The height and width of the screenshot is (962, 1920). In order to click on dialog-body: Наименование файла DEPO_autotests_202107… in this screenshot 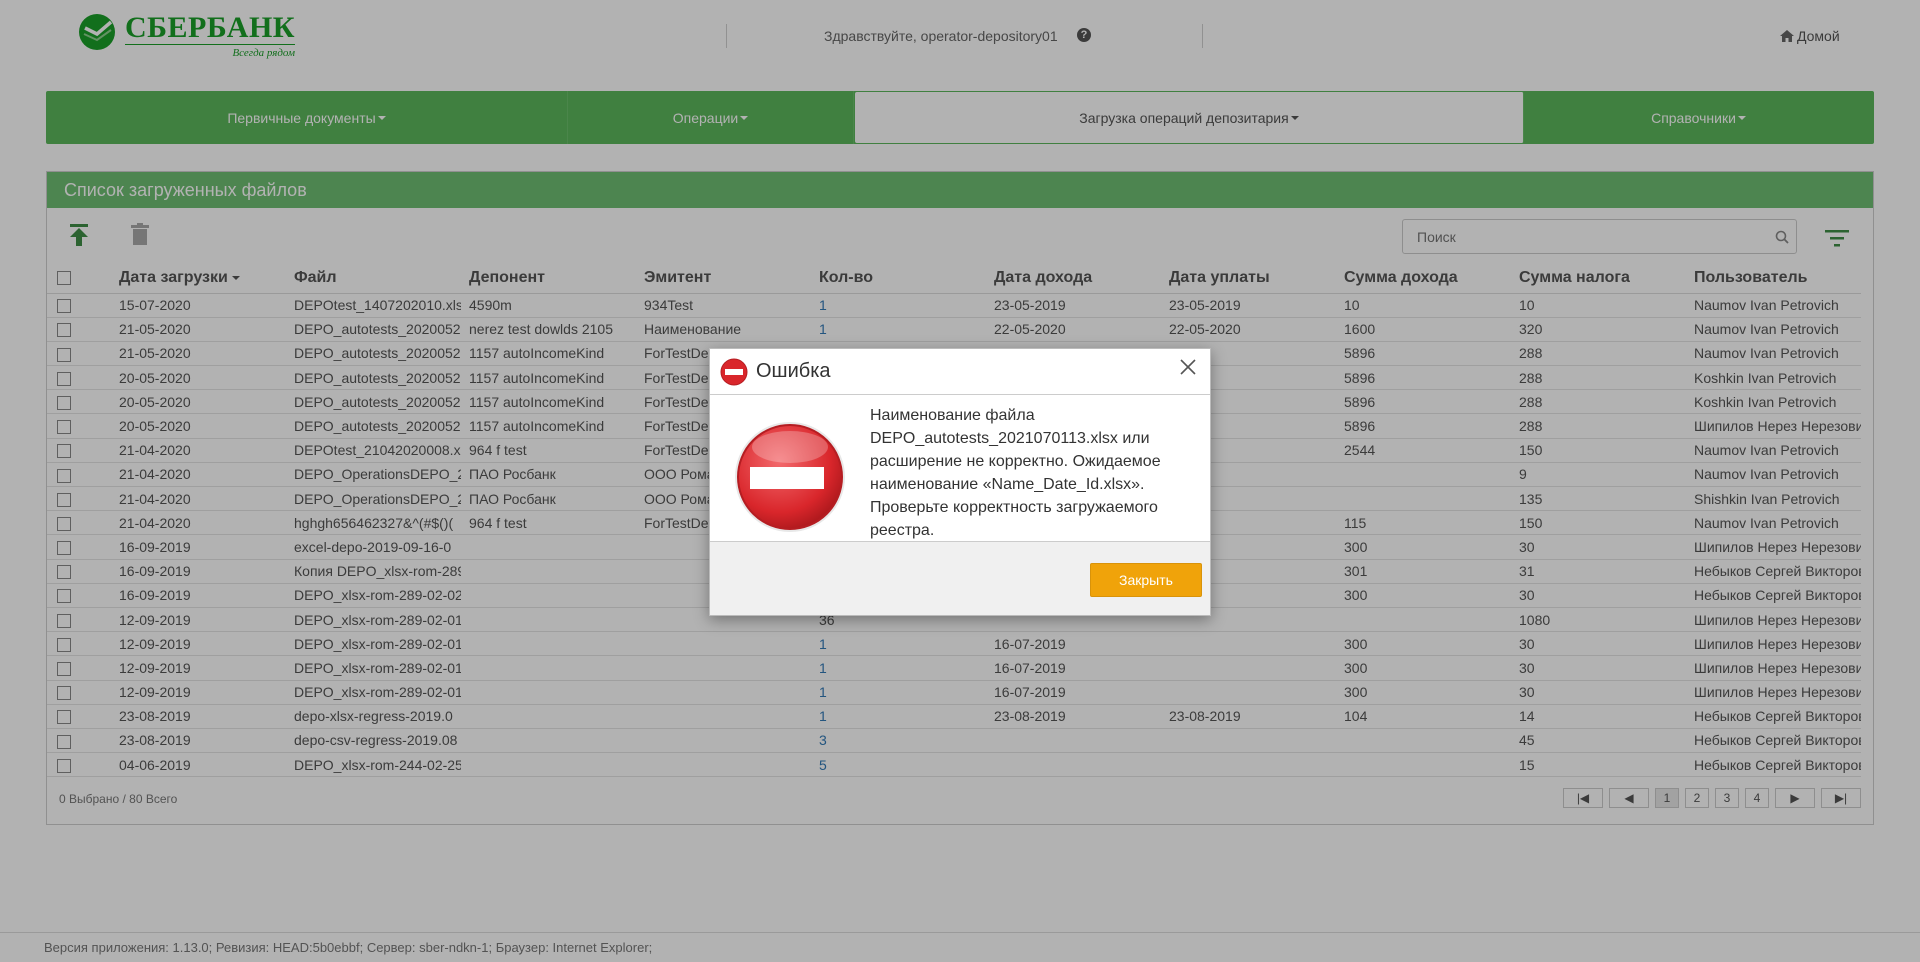, I will do `click(960, 468)`.